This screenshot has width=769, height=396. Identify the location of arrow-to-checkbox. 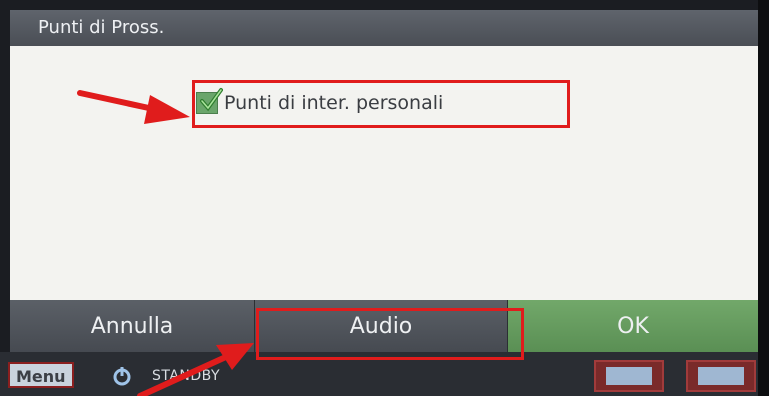
(133, 107).